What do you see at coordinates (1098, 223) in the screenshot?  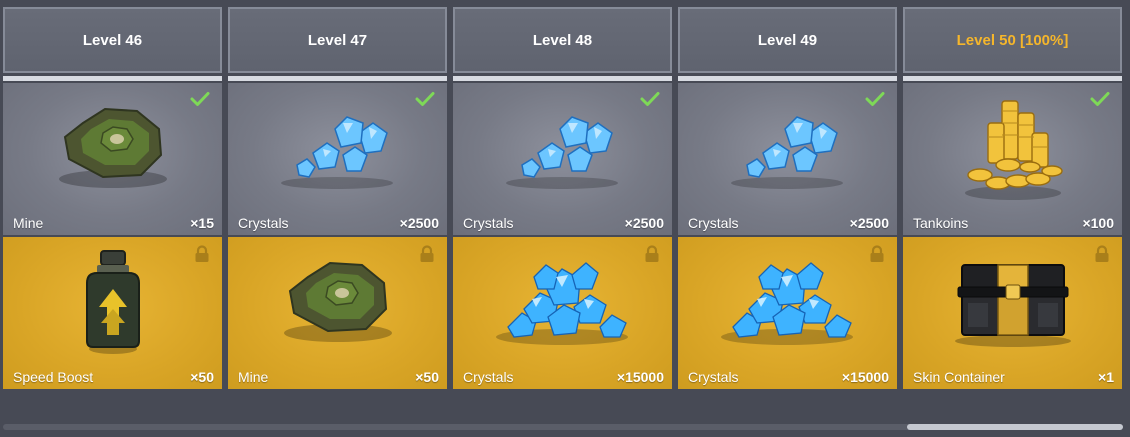 I see `reward-quantity: ×100` at bounding box center [1098, 223].